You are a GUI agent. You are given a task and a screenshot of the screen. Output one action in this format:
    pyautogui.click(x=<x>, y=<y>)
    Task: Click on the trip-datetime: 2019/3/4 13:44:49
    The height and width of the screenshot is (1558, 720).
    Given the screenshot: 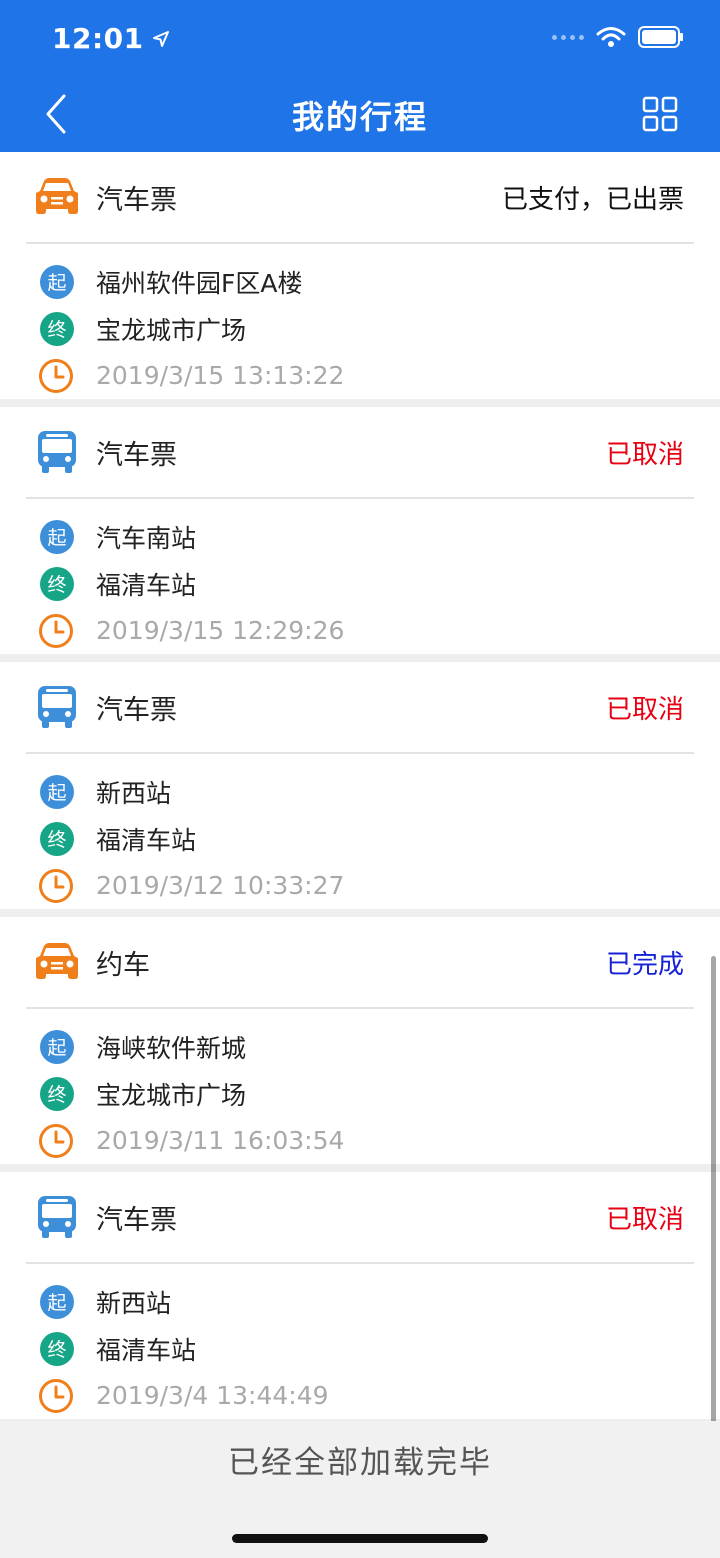 What is the action you would take?
    pyautogui.click(x=212, y=1395)
    